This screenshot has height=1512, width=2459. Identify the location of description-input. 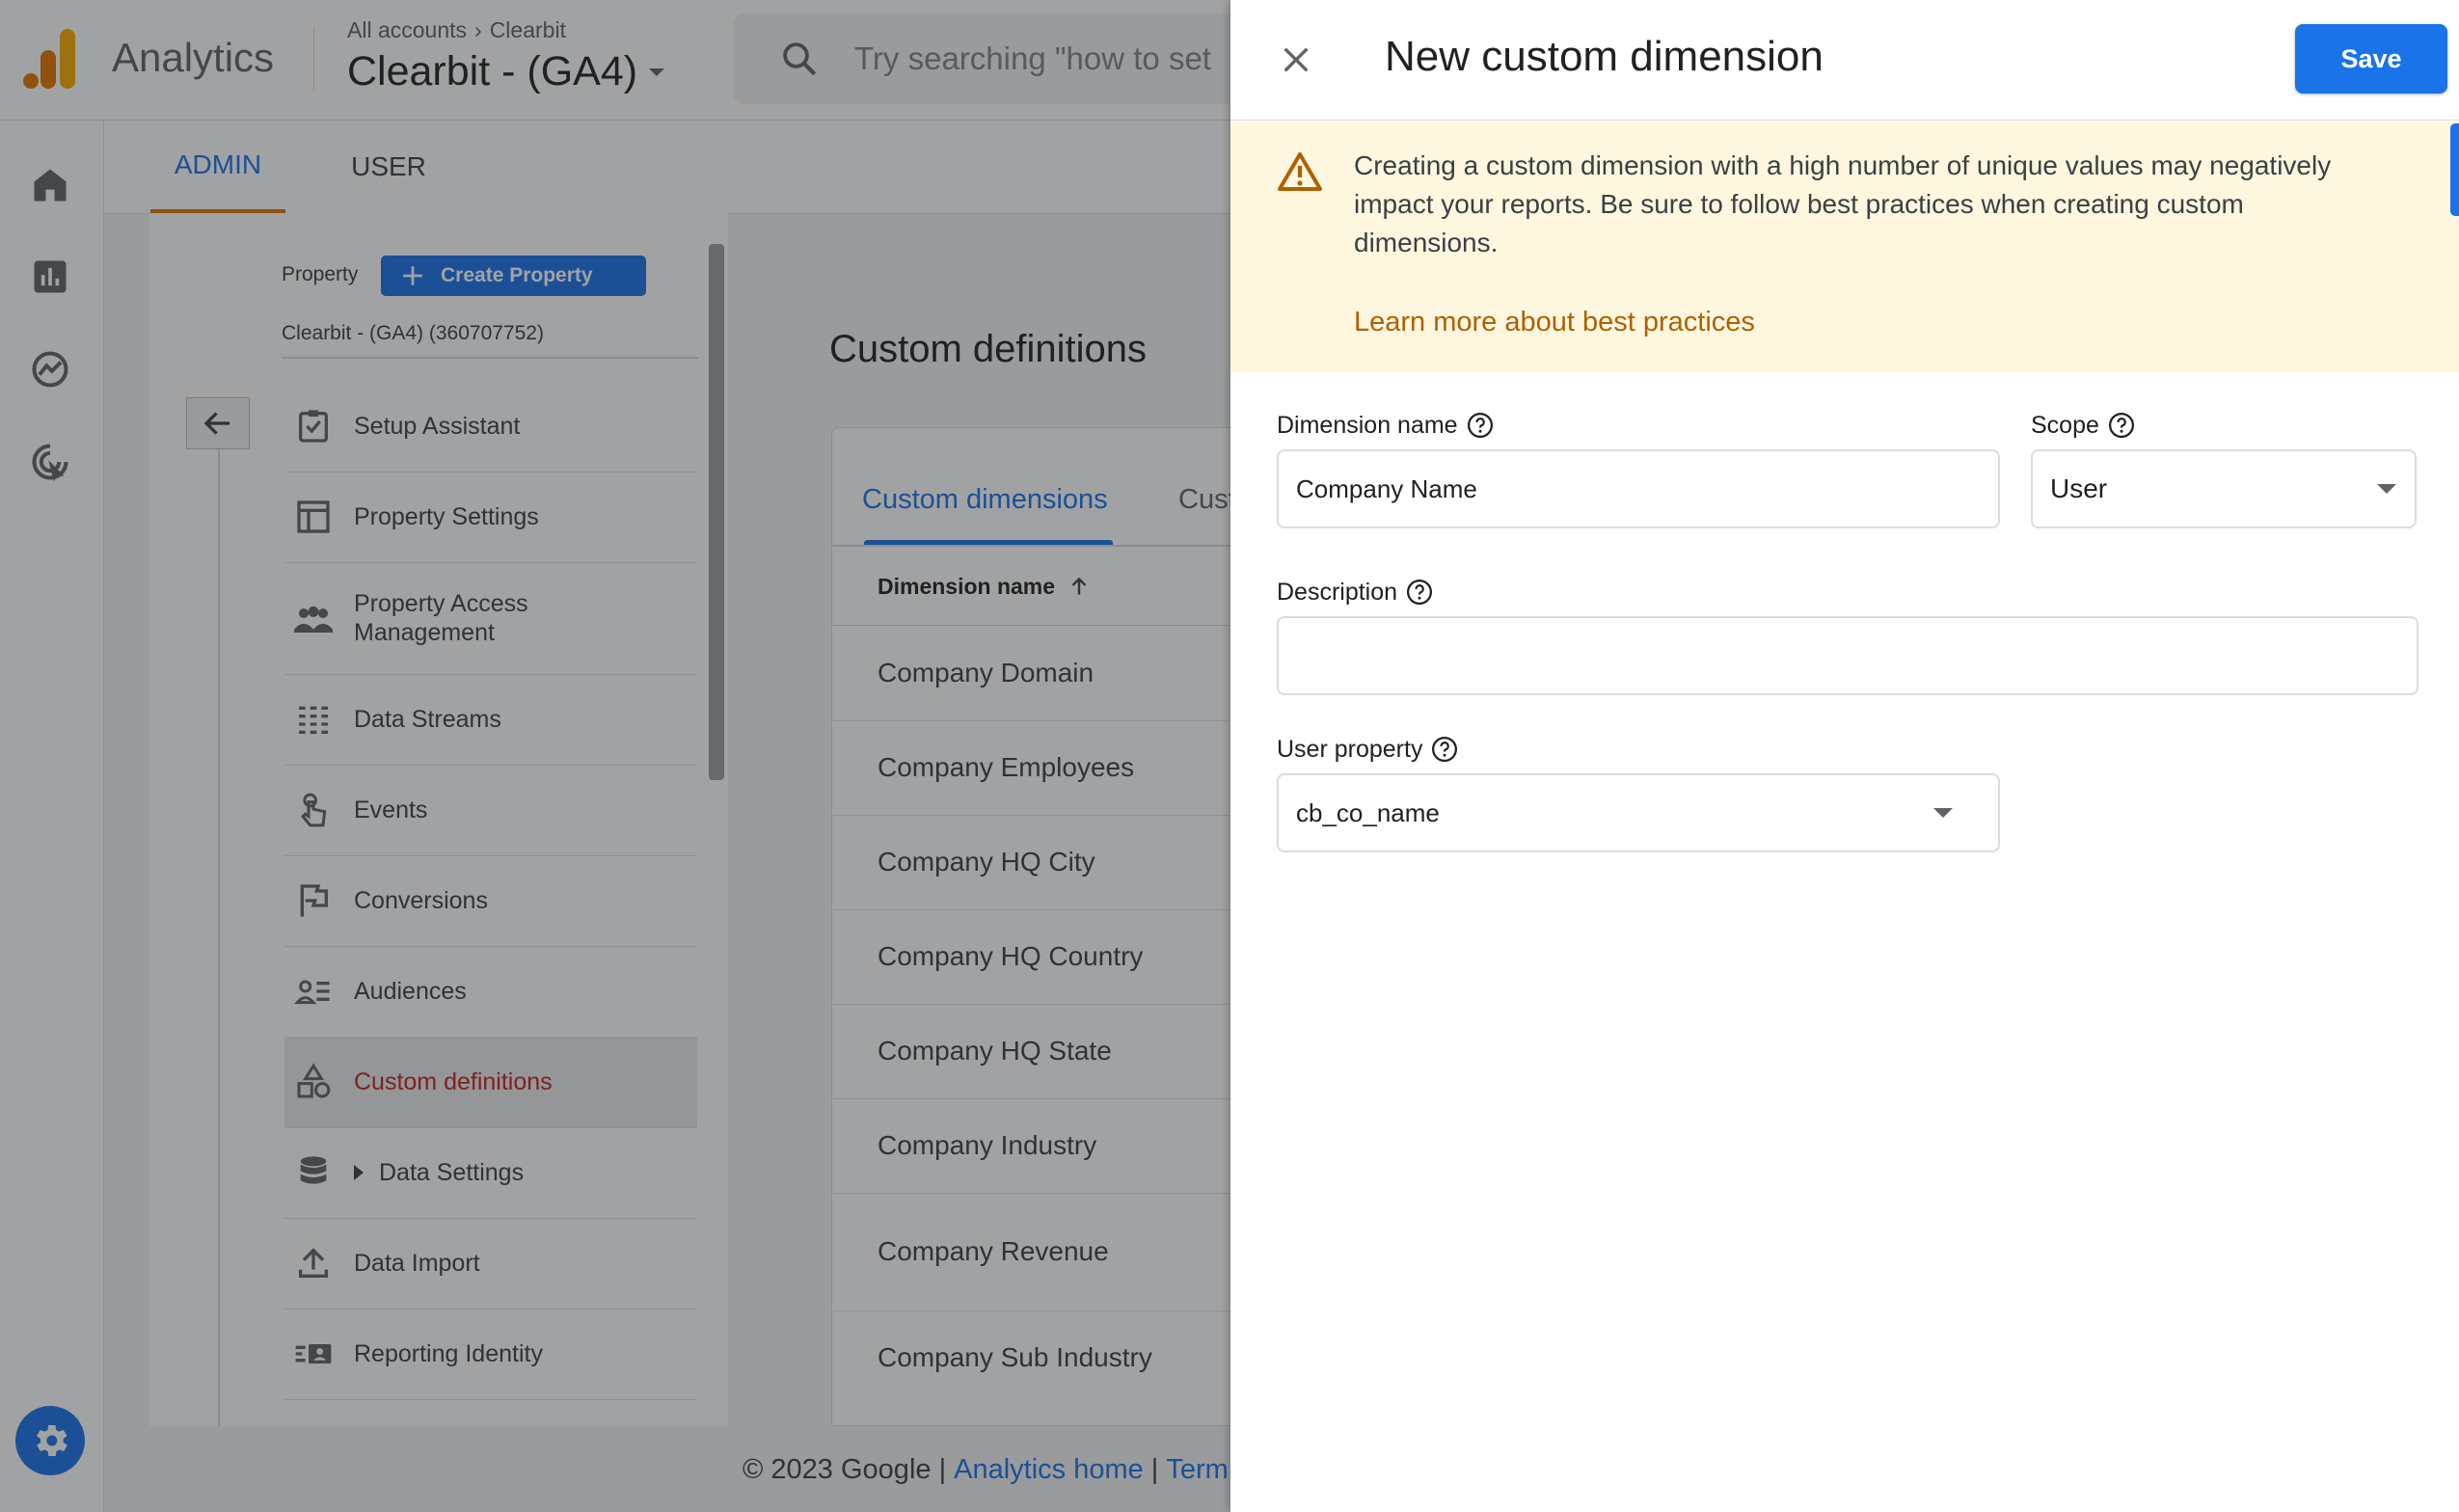
(1848, 655).